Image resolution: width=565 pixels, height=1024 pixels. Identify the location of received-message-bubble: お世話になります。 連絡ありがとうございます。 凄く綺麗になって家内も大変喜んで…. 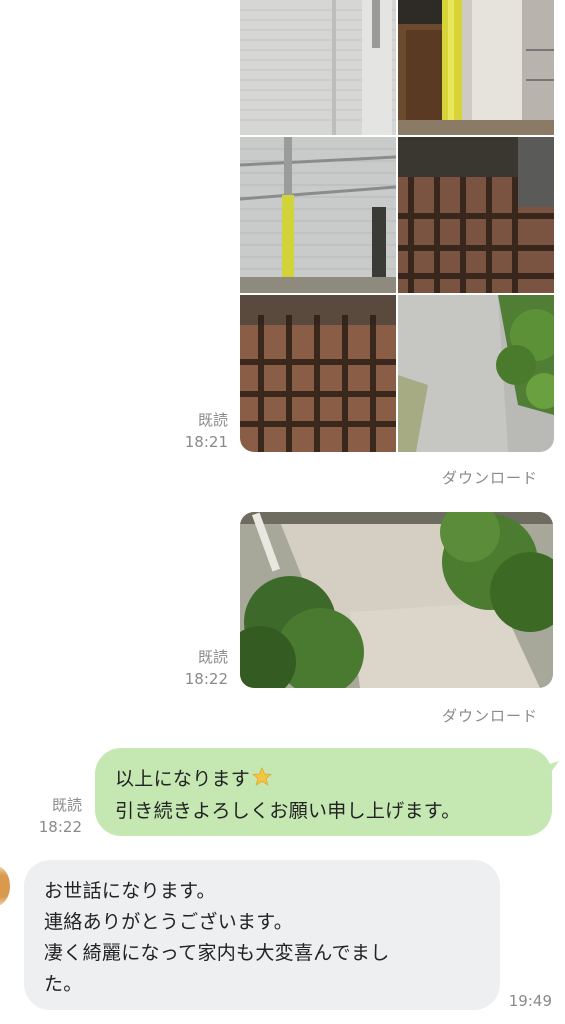
(262, 935).